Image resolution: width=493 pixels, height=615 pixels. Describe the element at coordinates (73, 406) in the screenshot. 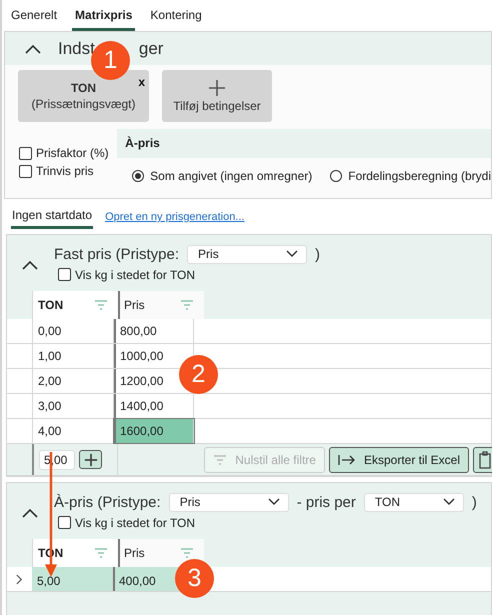

I see `table-cell: 3,00` at that location.